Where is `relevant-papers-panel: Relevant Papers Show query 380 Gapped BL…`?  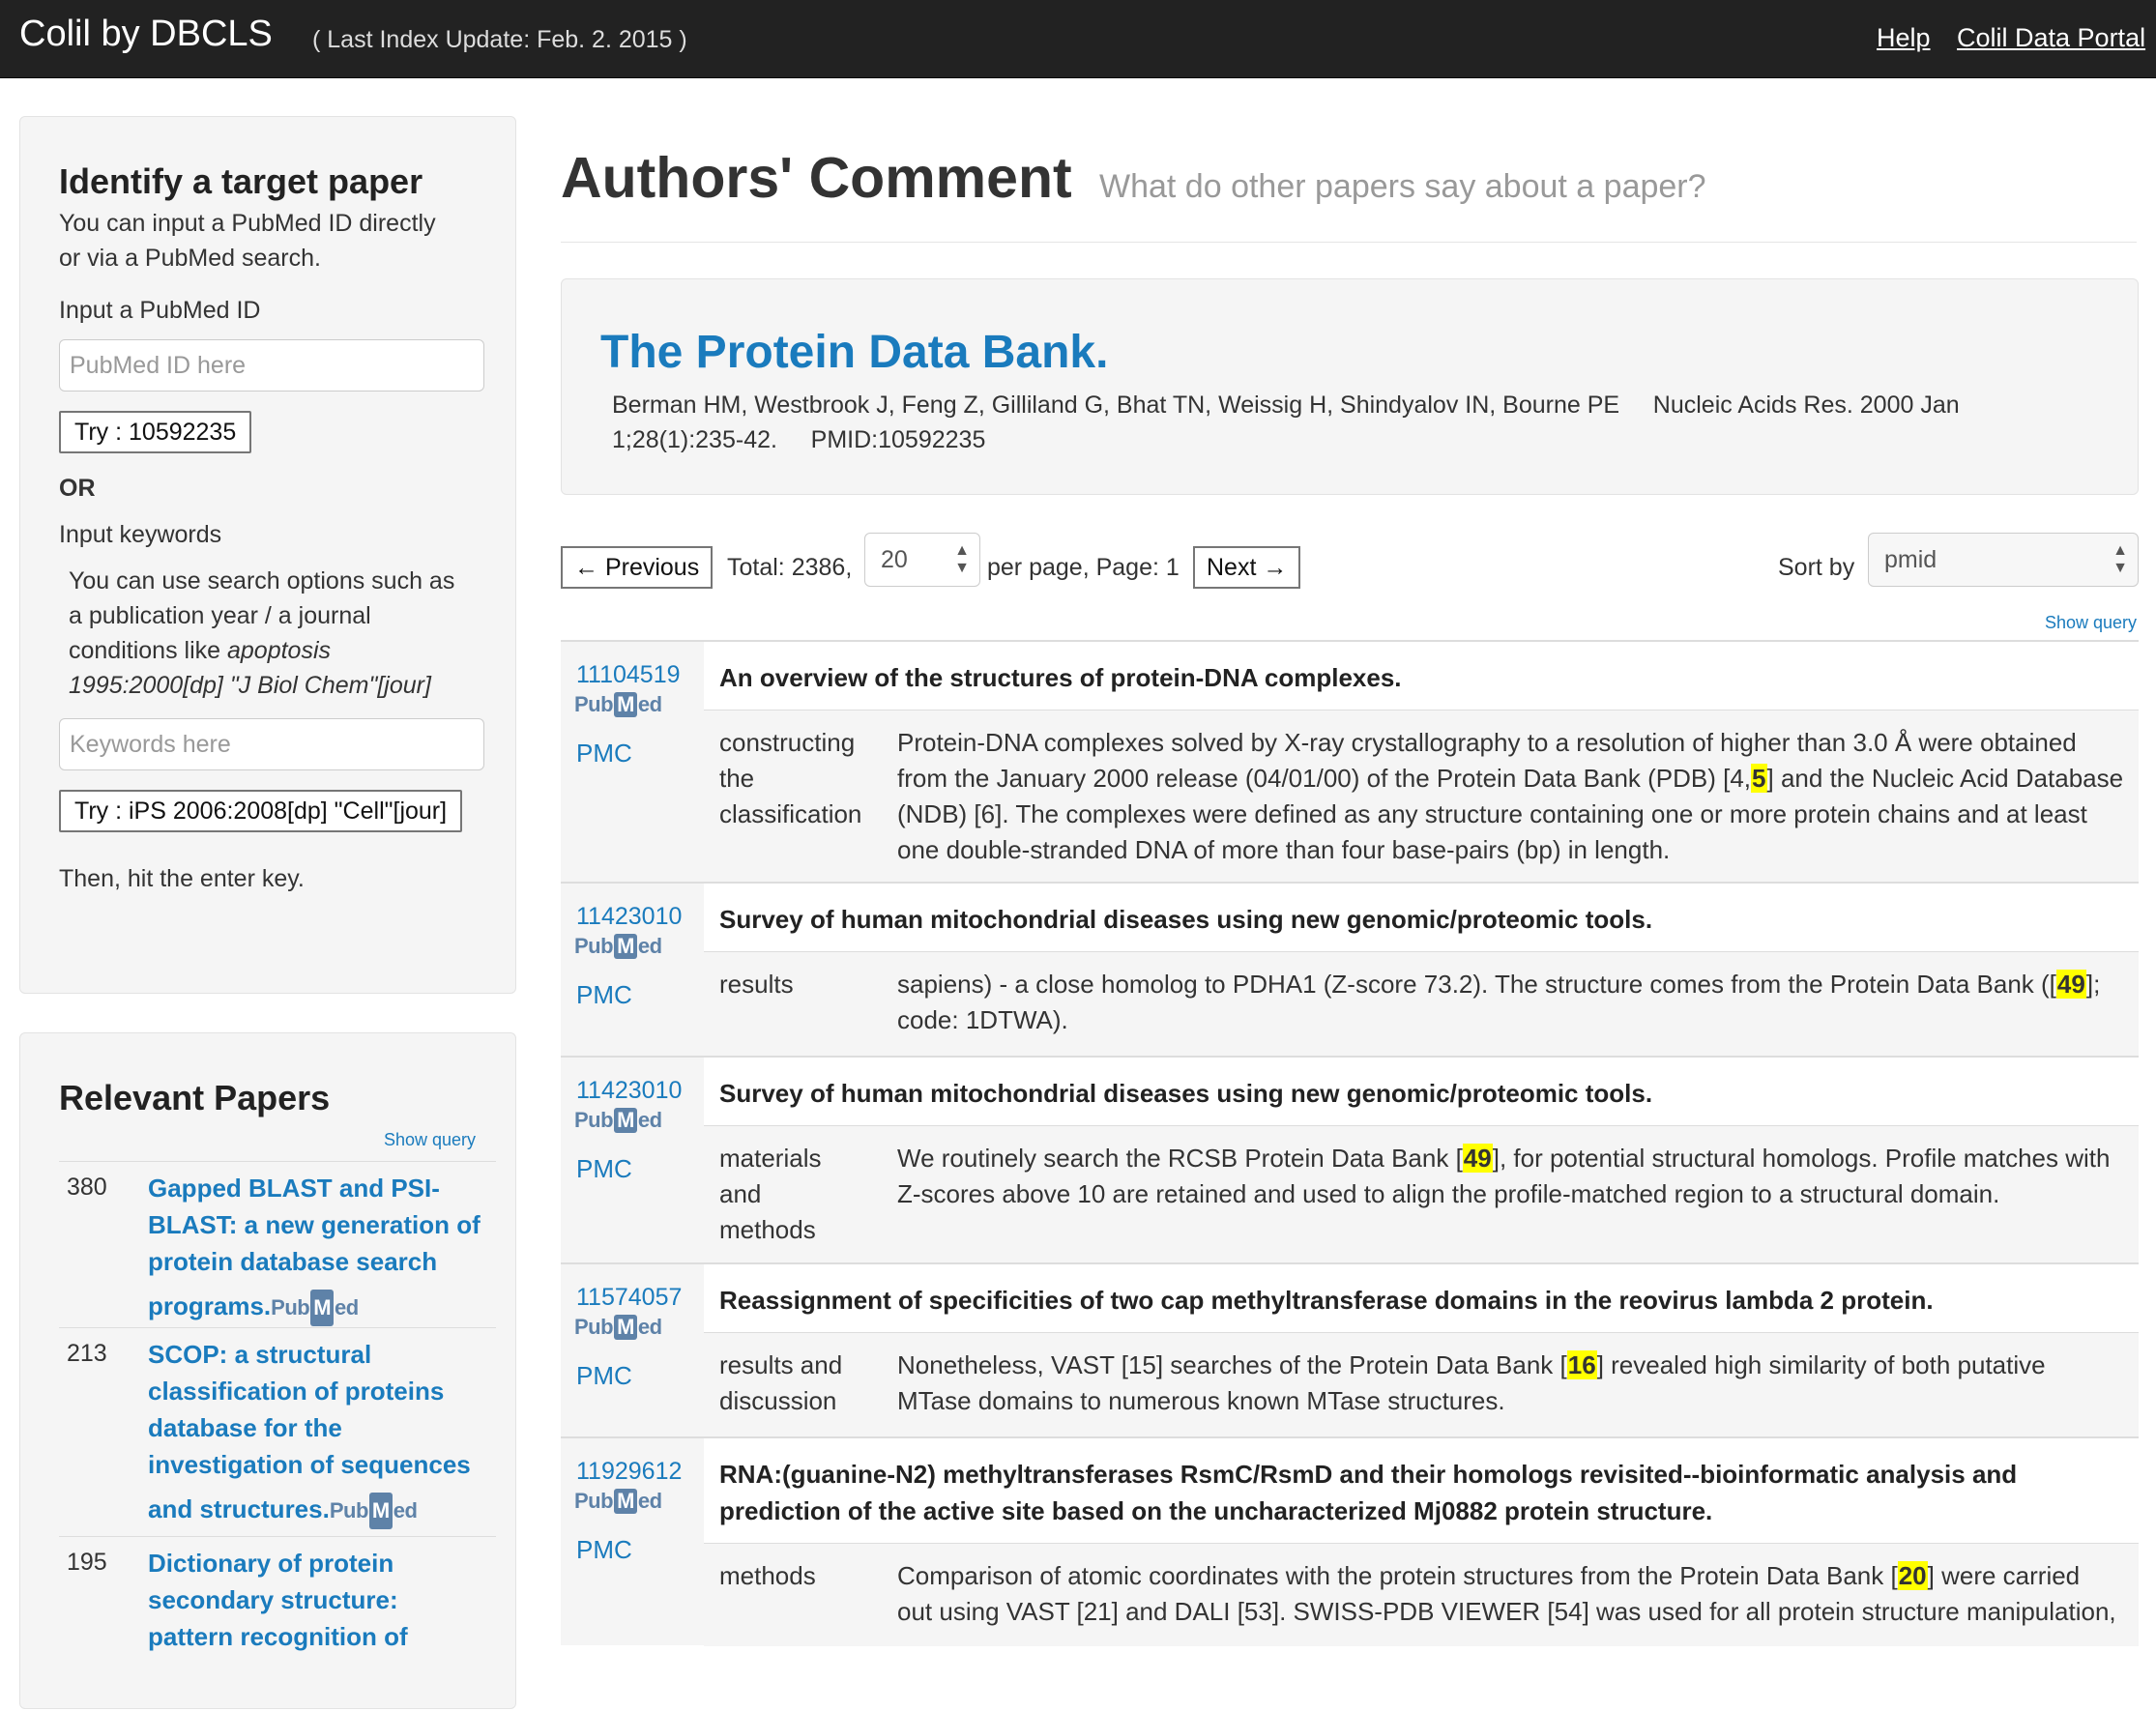
relevant-papers-panel: Relevant Papers Show query 380 Gapped BL… is located at coordinates (267, 1371).